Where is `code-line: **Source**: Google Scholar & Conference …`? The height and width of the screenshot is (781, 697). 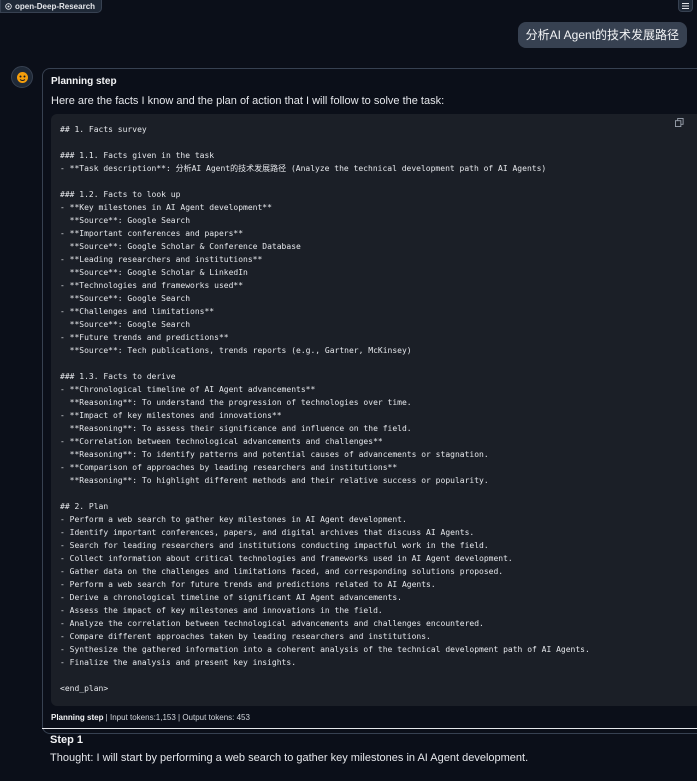
code-line: **Source**: Google Scholar & Conference … is located at coordinates (180, 246).